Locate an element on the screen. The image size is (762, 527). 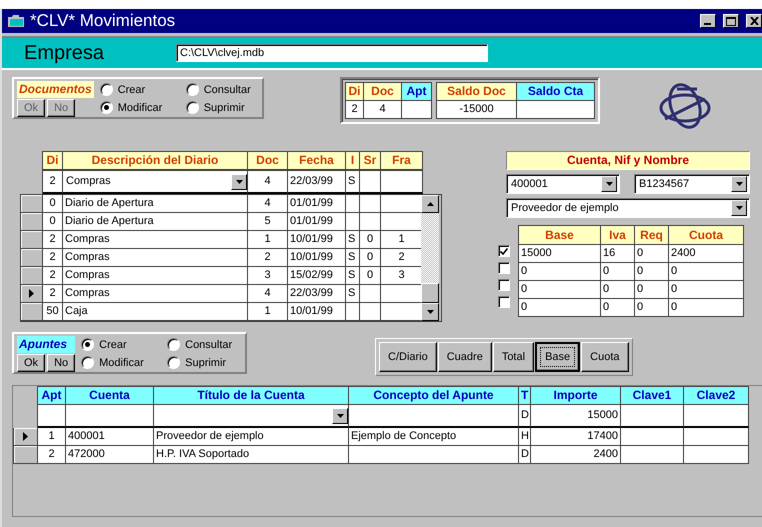
toolbar-button: C/Diario is located at coordinates (408, 357).